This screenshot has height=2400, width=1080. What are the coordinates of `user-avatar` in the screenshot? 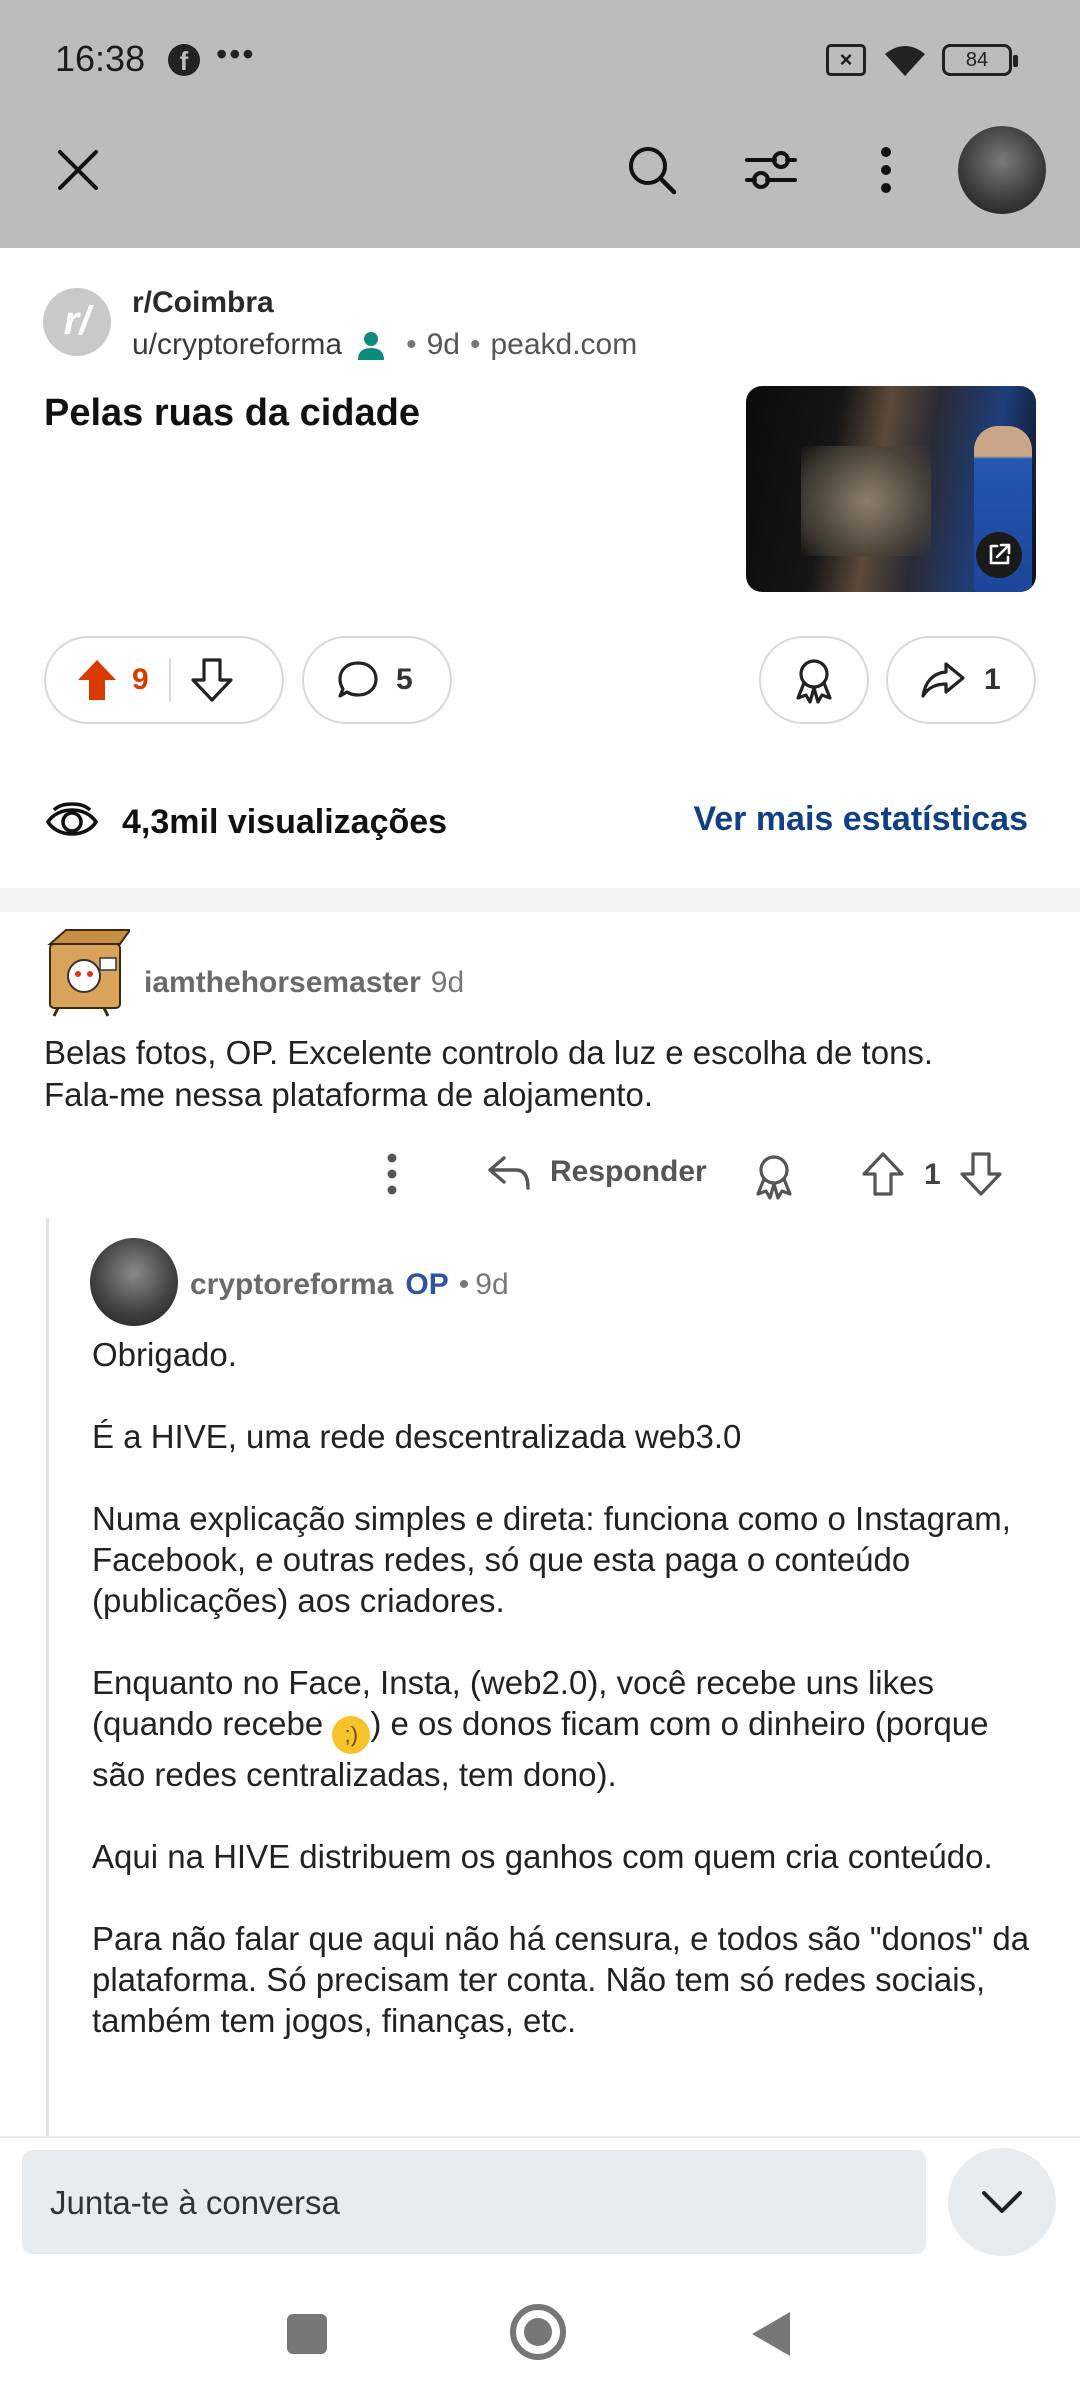 It's located at (1002, 170).